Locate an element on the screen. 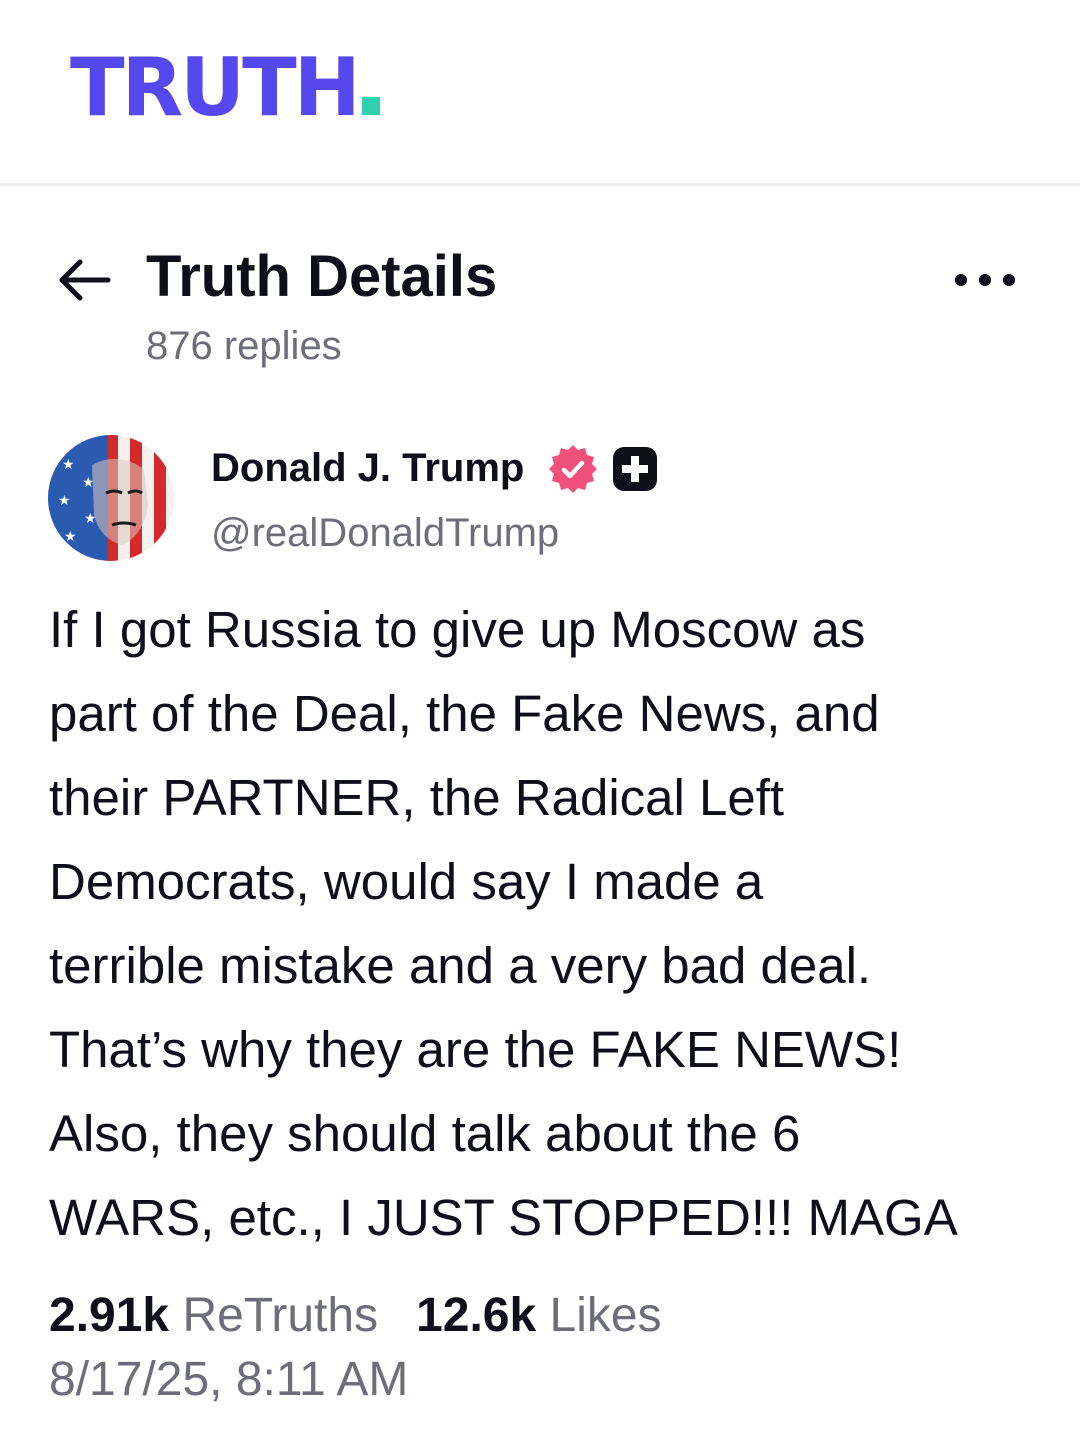 This screenshot has height=1430, width=1080. post-text-line: WARS, etc., I JUST STOPPED!!! MAGA is located at coordinates (503, 1217).